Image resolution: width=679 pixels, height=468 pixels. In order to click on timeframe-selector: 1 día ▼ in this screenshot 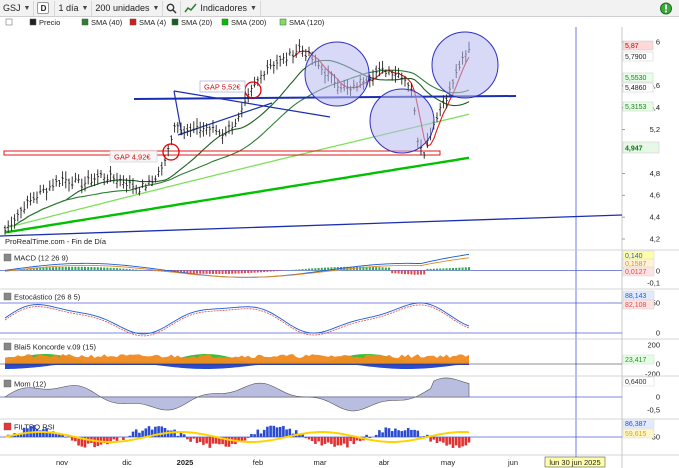, I will do `click(74, 8)`.